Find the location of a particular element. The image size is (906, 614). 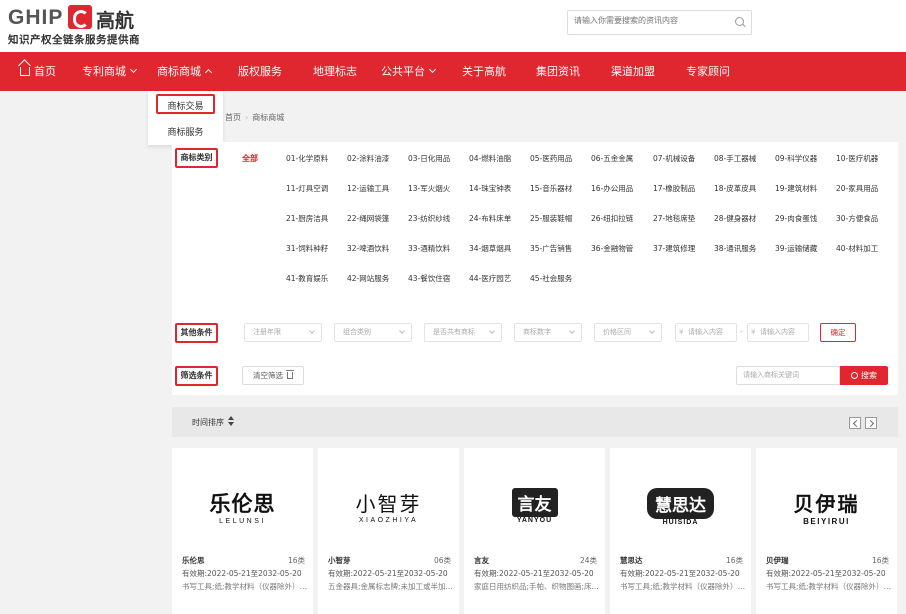

nav-home: 首页 is located at coordinates (38, 71).